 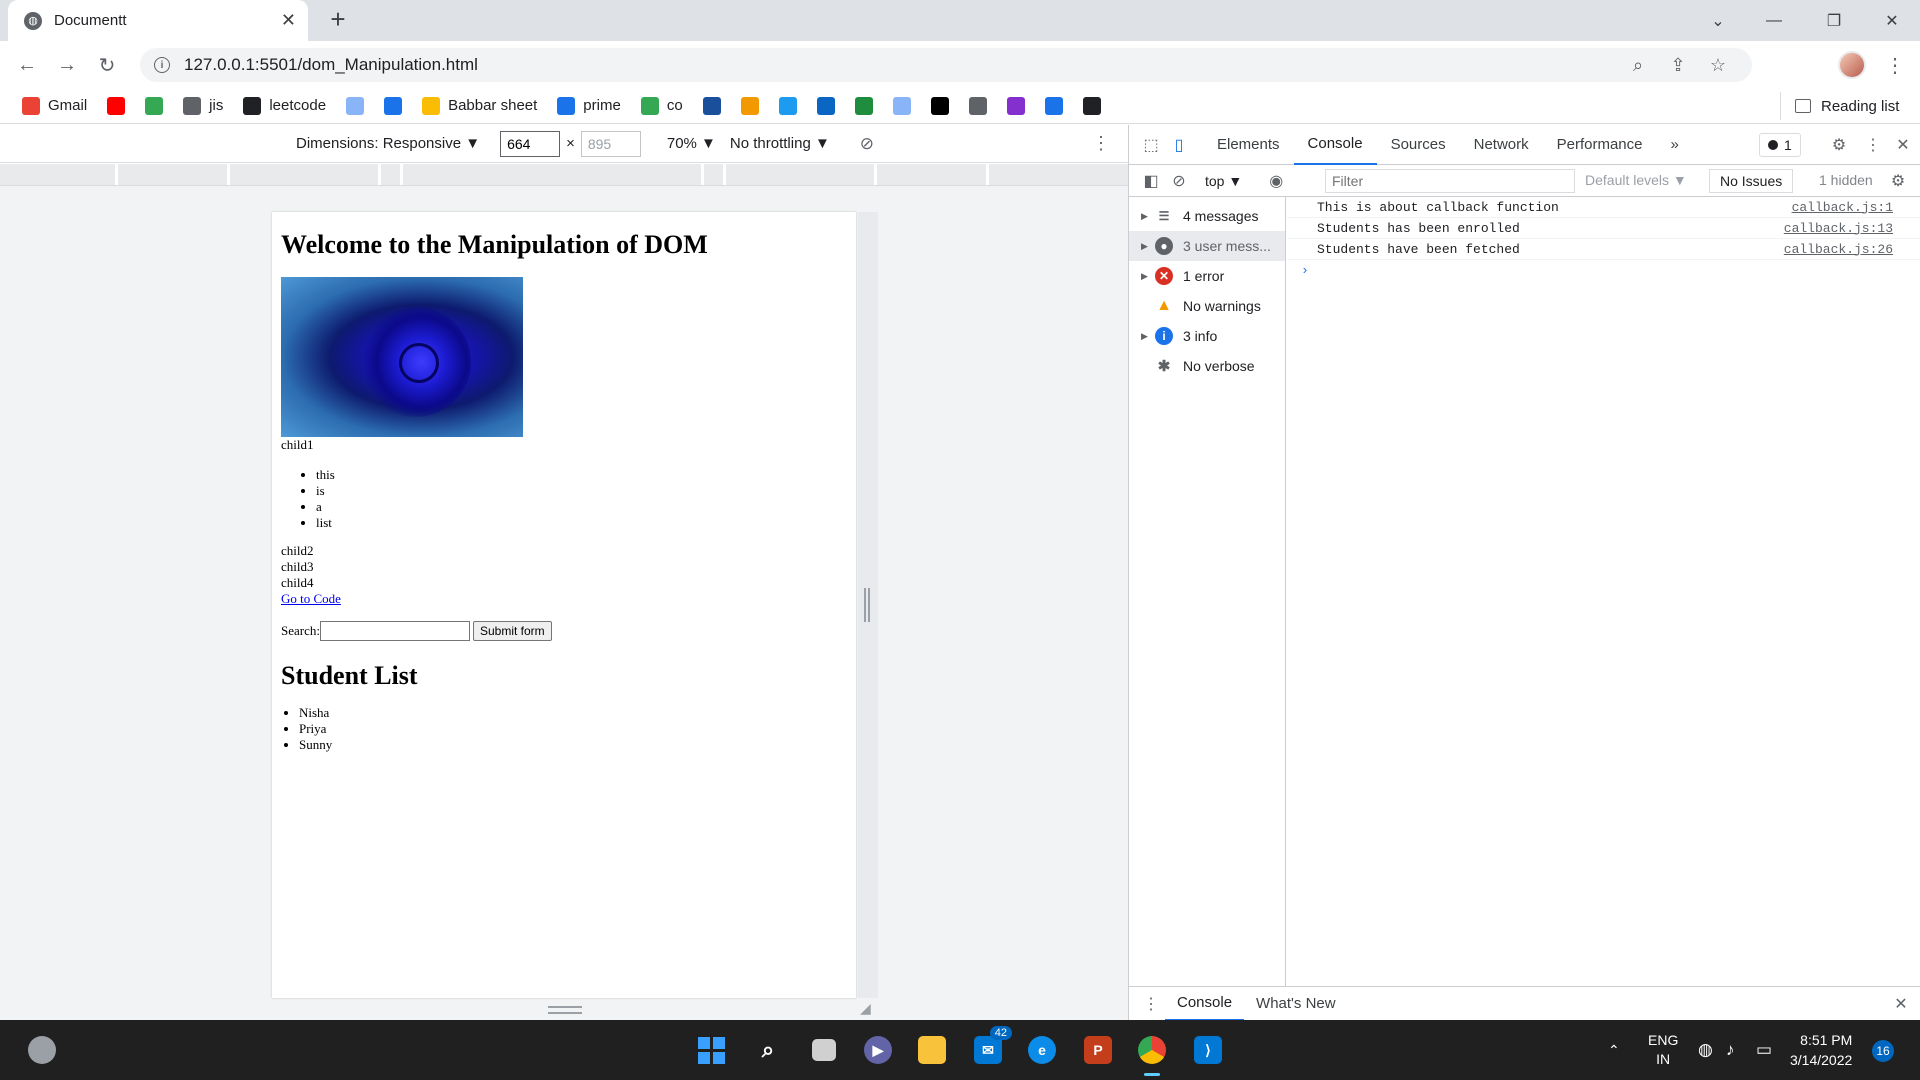 I want to click on settings-gear-icon: ⚙, so click(x=1839, y=145).